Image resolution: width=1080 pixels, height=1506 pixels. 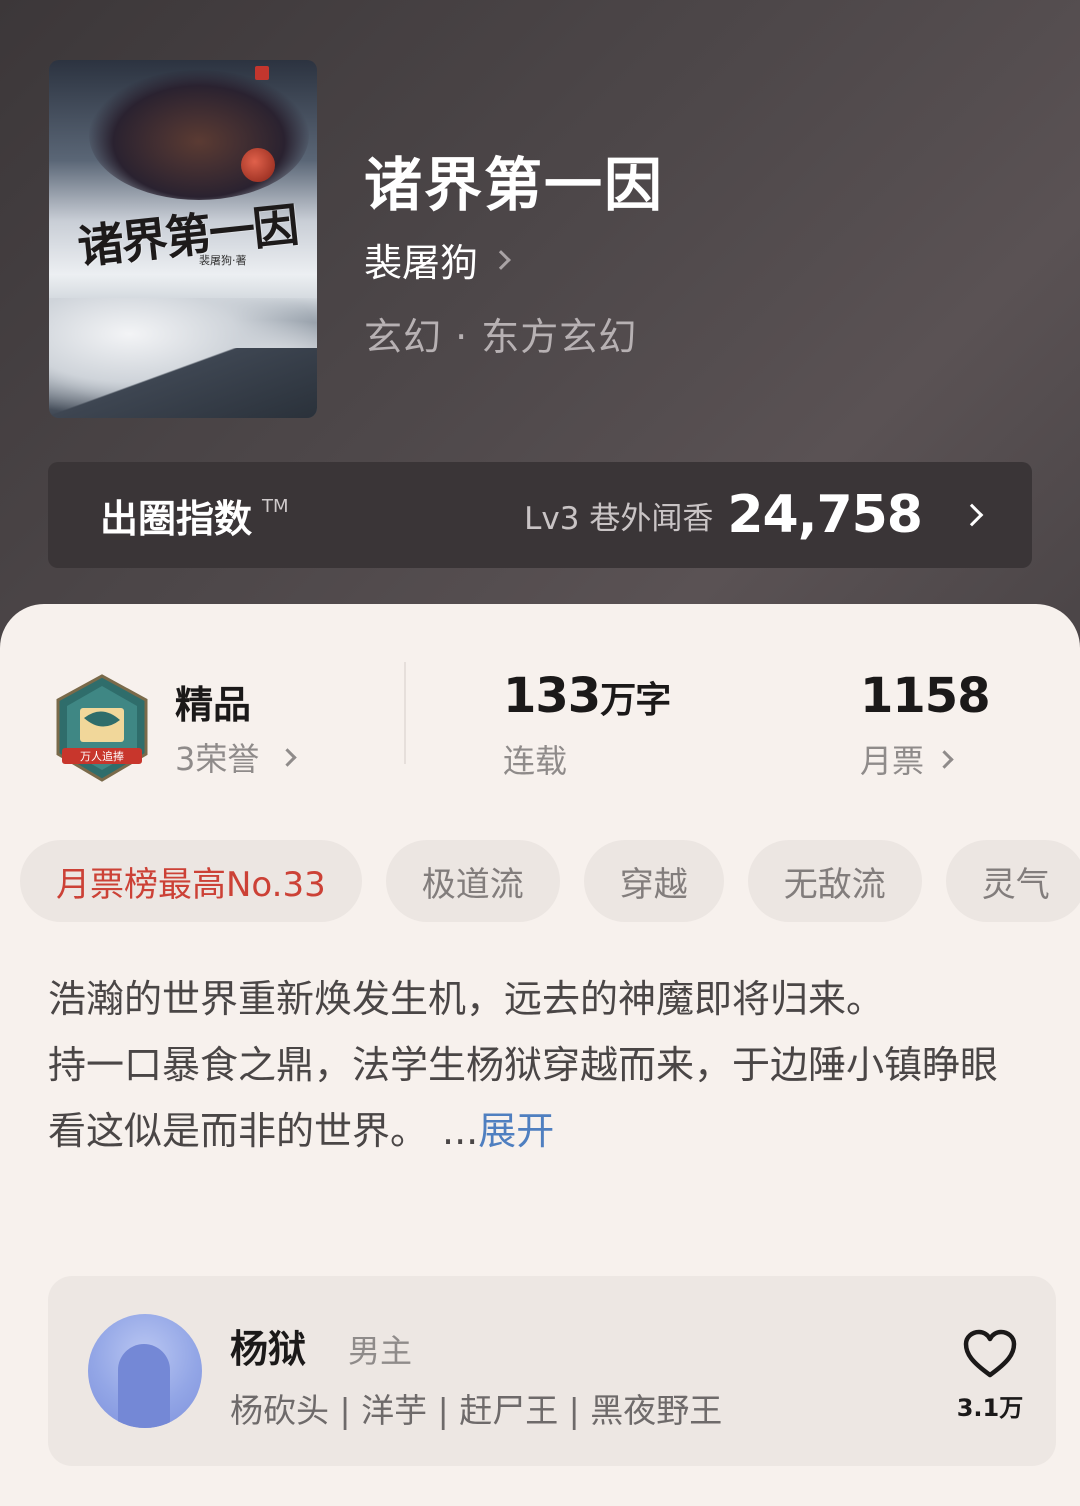 I want to click on tag-list: 月票榜最高No.33 极道流 穿越 无敌流 灵气, so click(x=550, y=881).